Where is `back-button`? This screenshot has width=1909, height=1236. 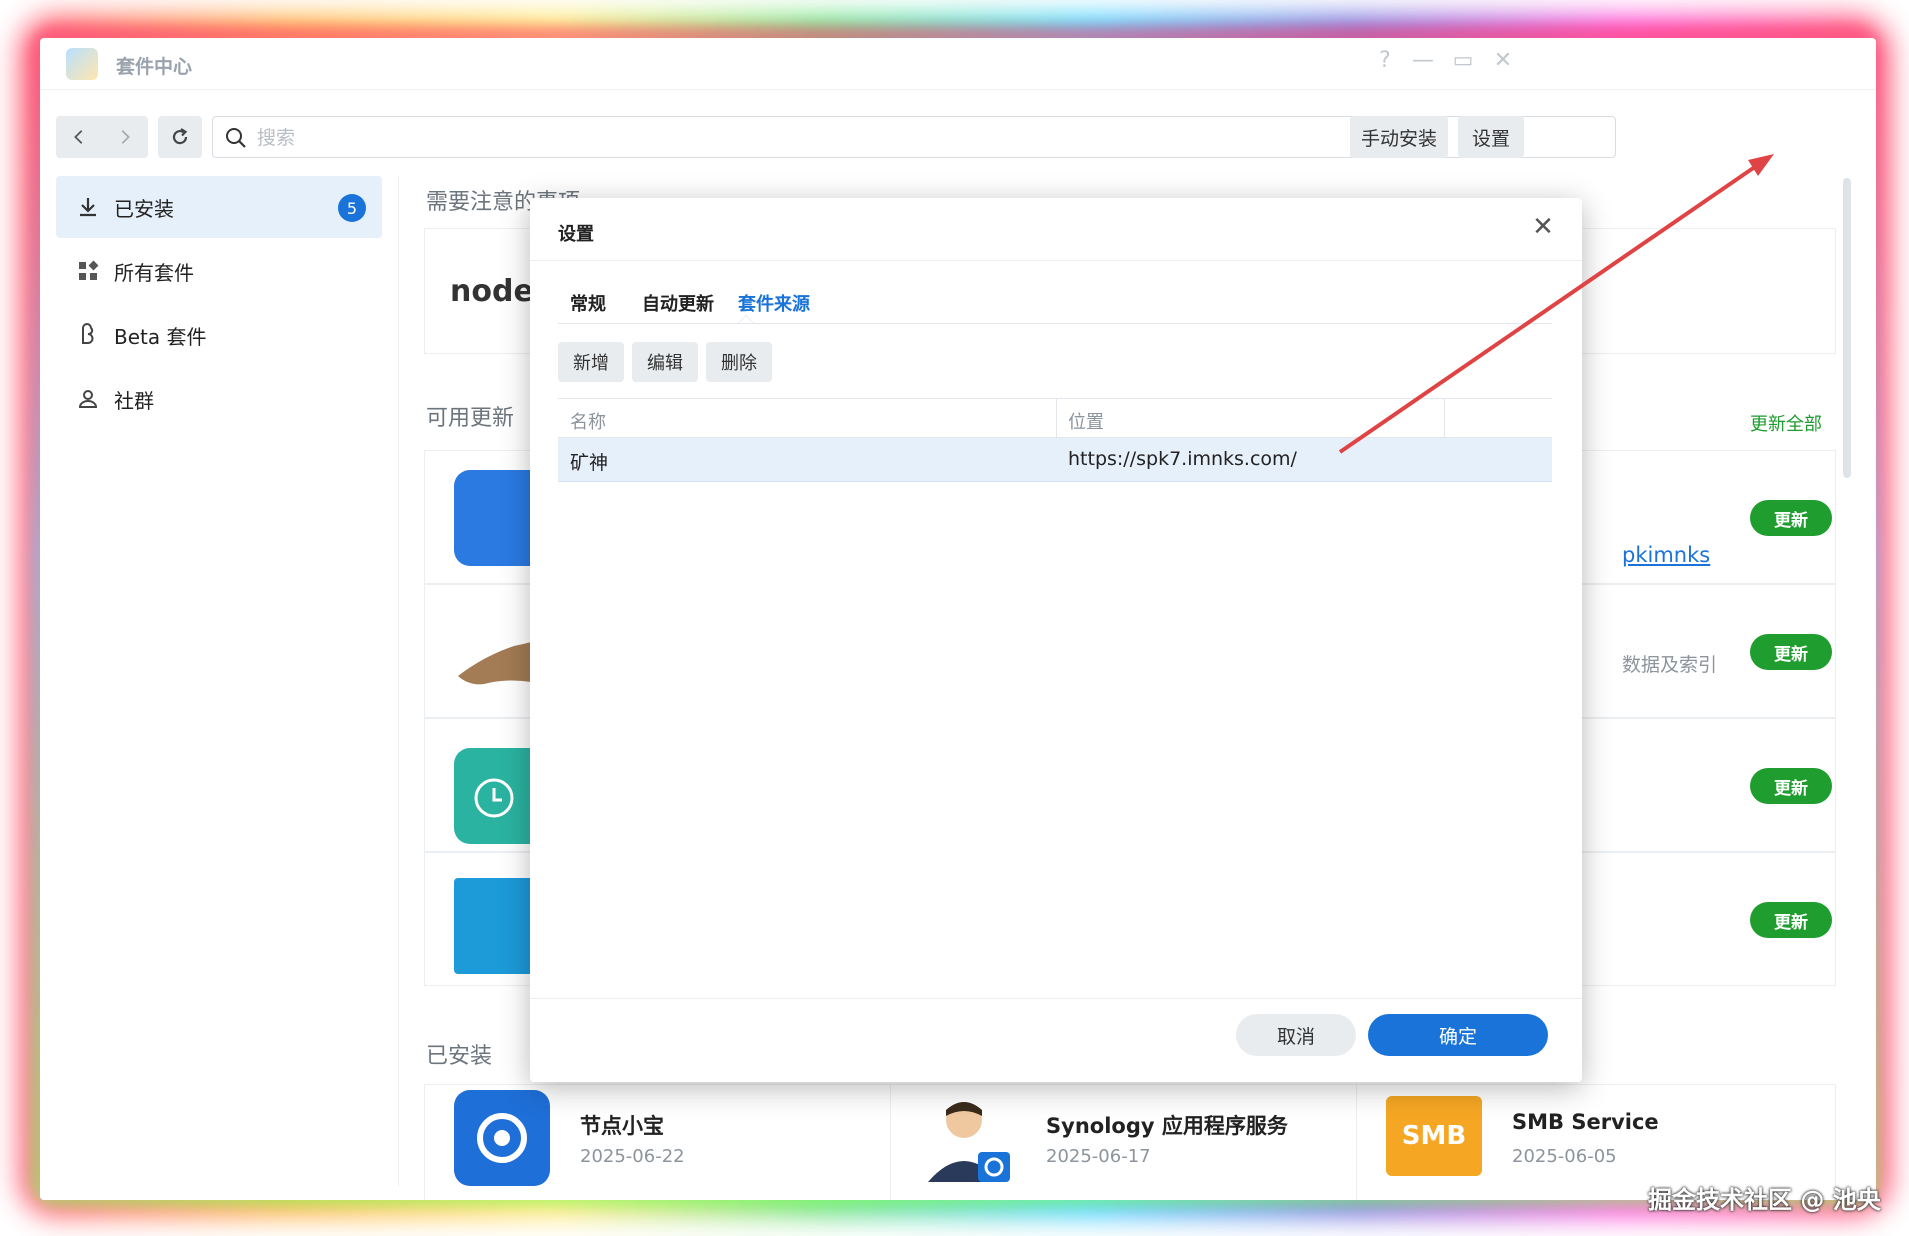
back-button is located at coordinates (79, 137).